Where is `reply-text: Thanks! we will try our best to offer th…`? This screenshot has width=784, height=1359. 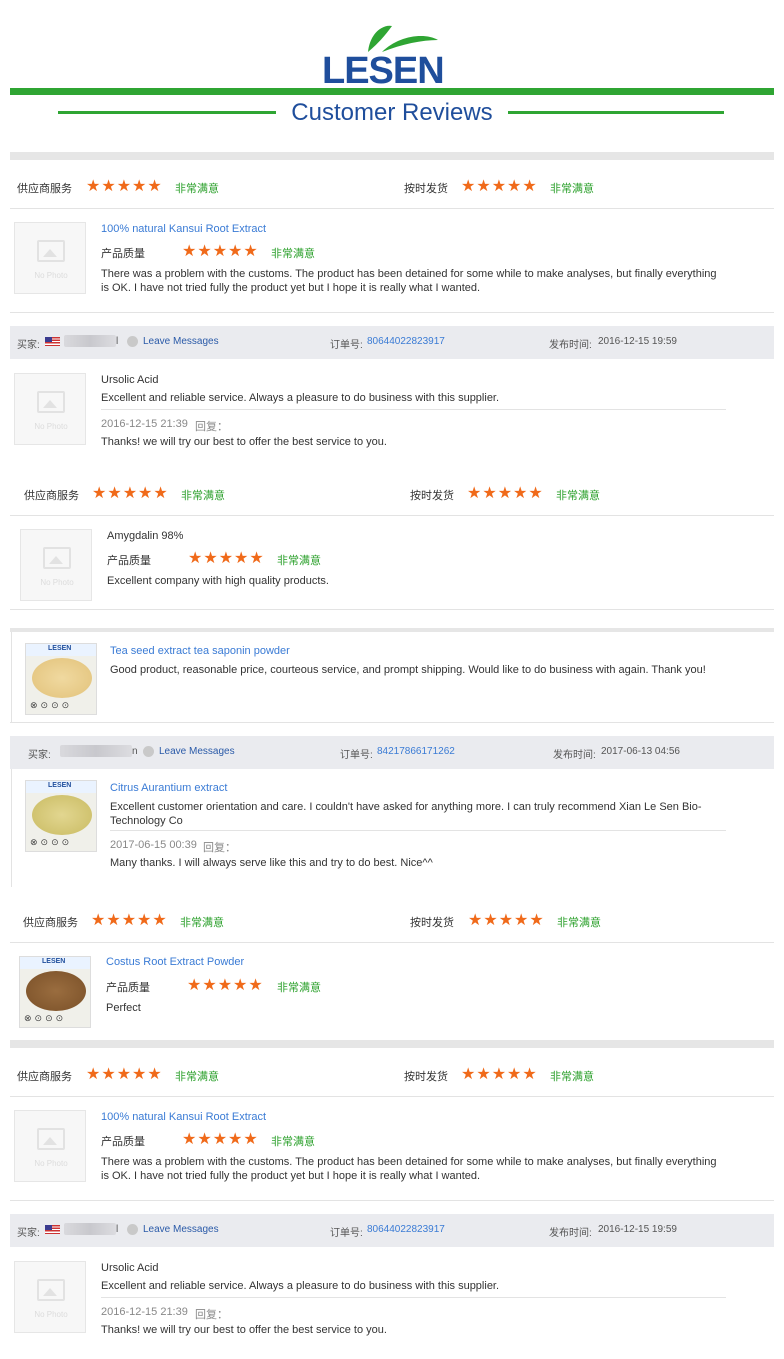 reply-text: Thanks! we will try our best to offer th… is located at coordinates (244, 1330).